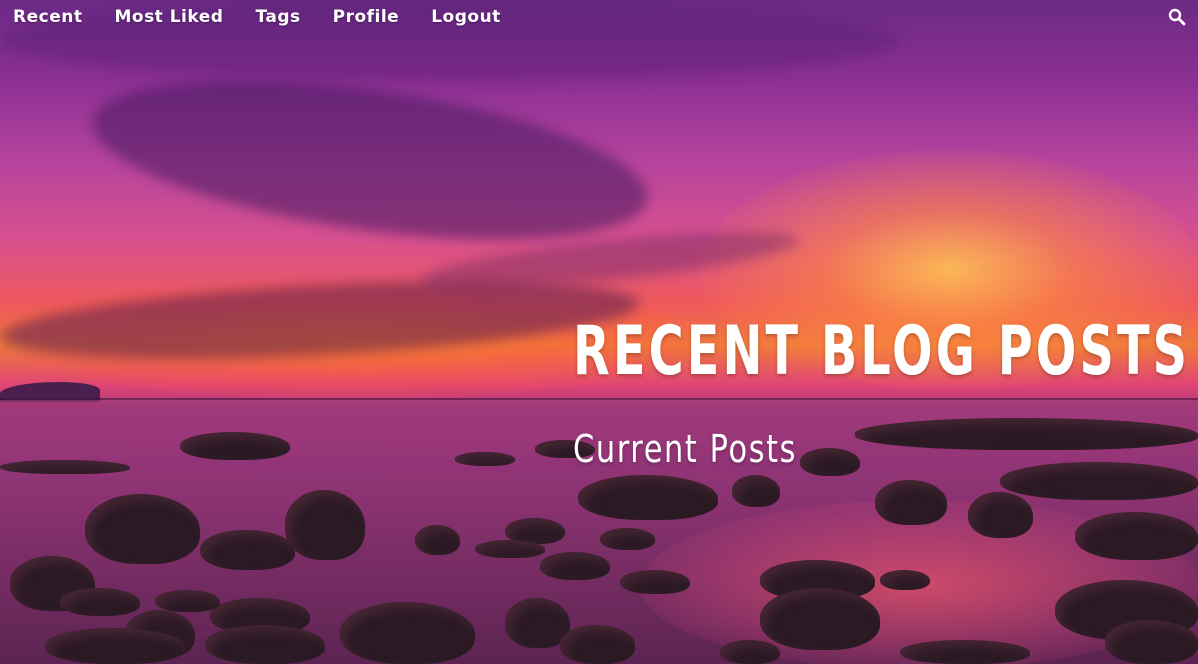  Describe the element at coordinates (366, 17) in the screenshot. I see `nav-link-profile: Profile` at that location.